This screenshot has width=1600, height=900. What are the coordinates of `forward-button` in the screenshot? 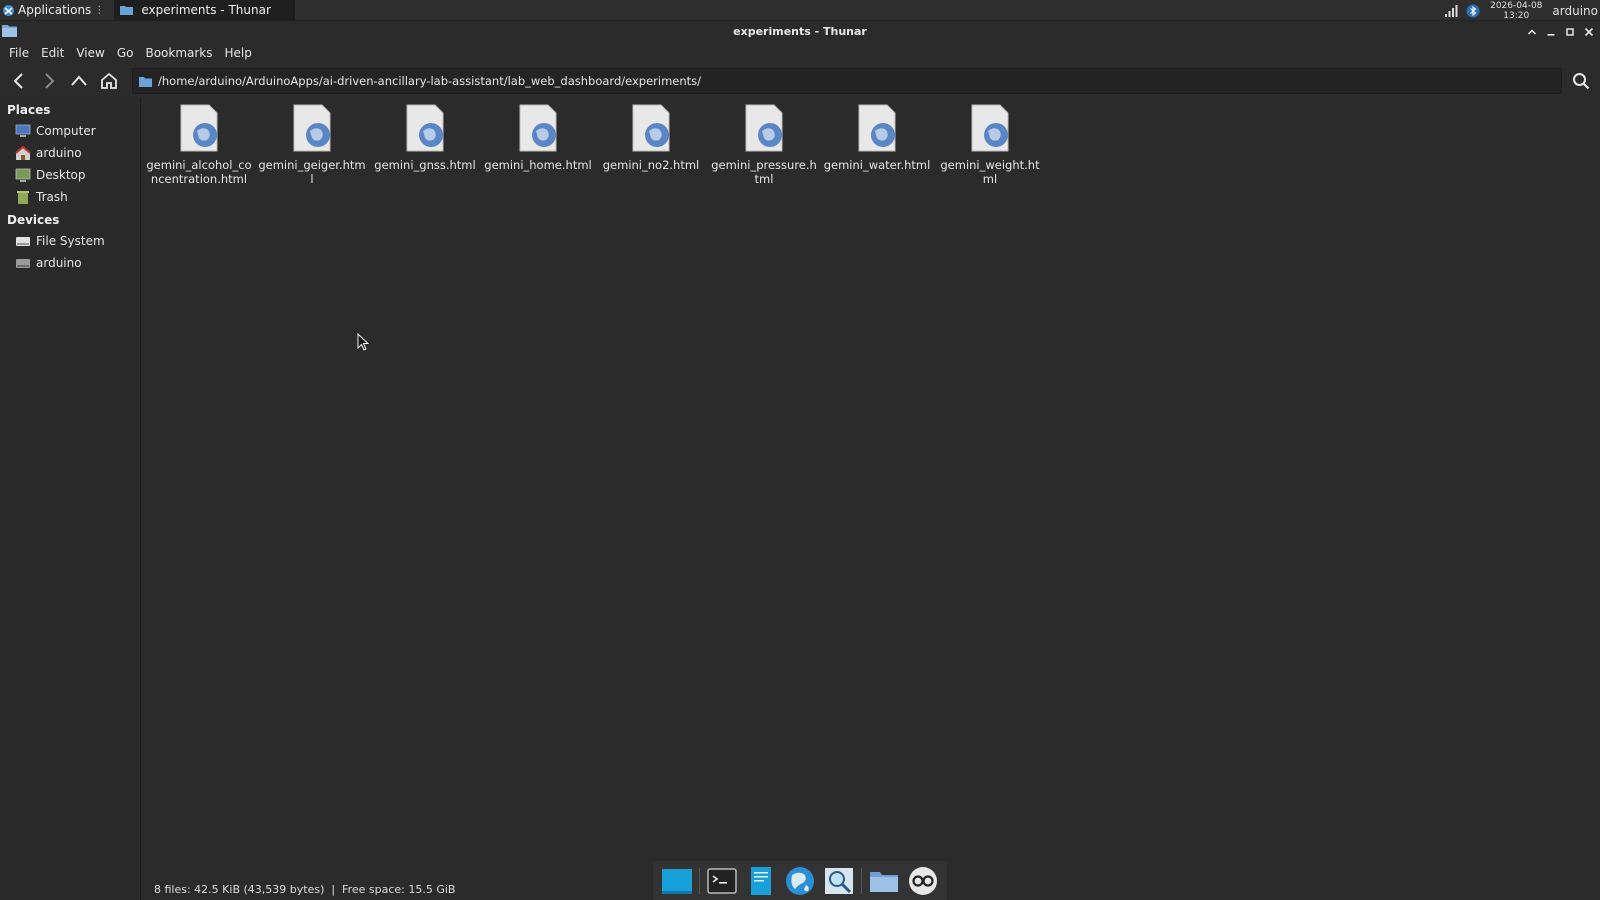 It's located at (49, 81).